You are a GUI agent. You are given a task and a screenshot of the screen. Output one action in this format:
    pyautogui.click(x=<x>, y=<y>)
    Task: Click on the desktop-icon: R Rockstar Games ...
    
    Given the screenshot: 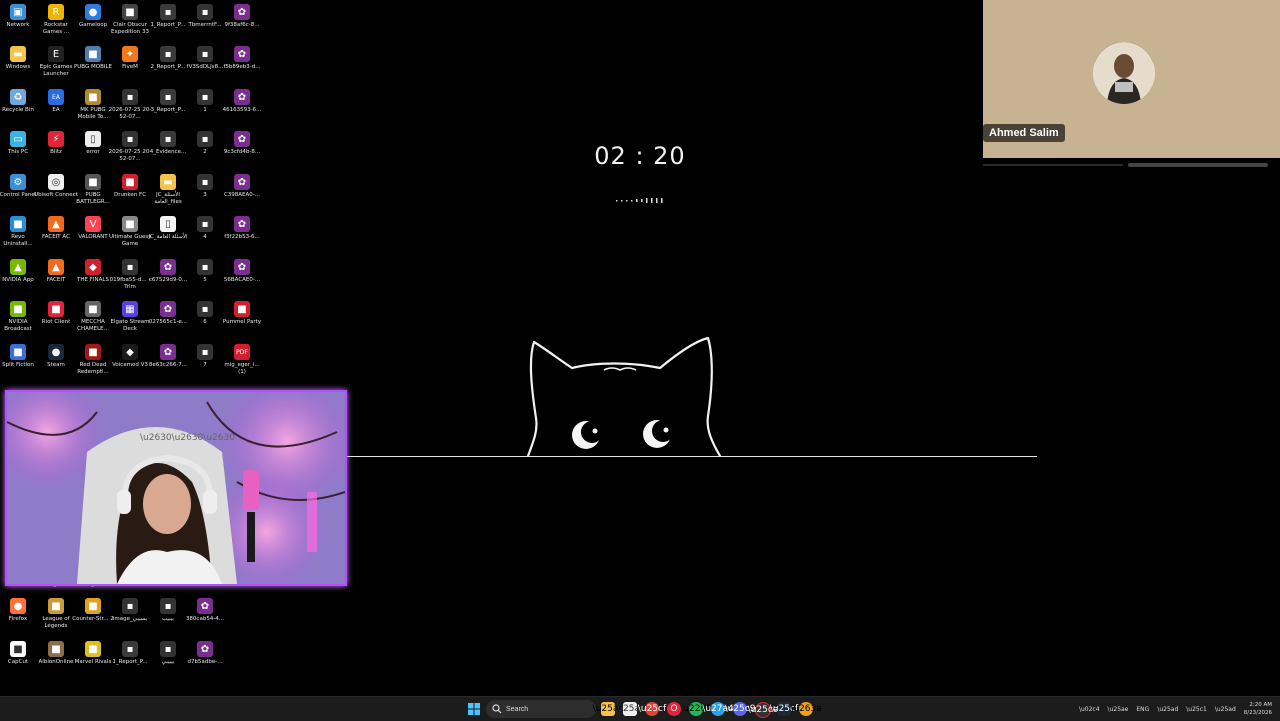 What is the action you would take?
    pyautogui.click(x=56, y=20)
    